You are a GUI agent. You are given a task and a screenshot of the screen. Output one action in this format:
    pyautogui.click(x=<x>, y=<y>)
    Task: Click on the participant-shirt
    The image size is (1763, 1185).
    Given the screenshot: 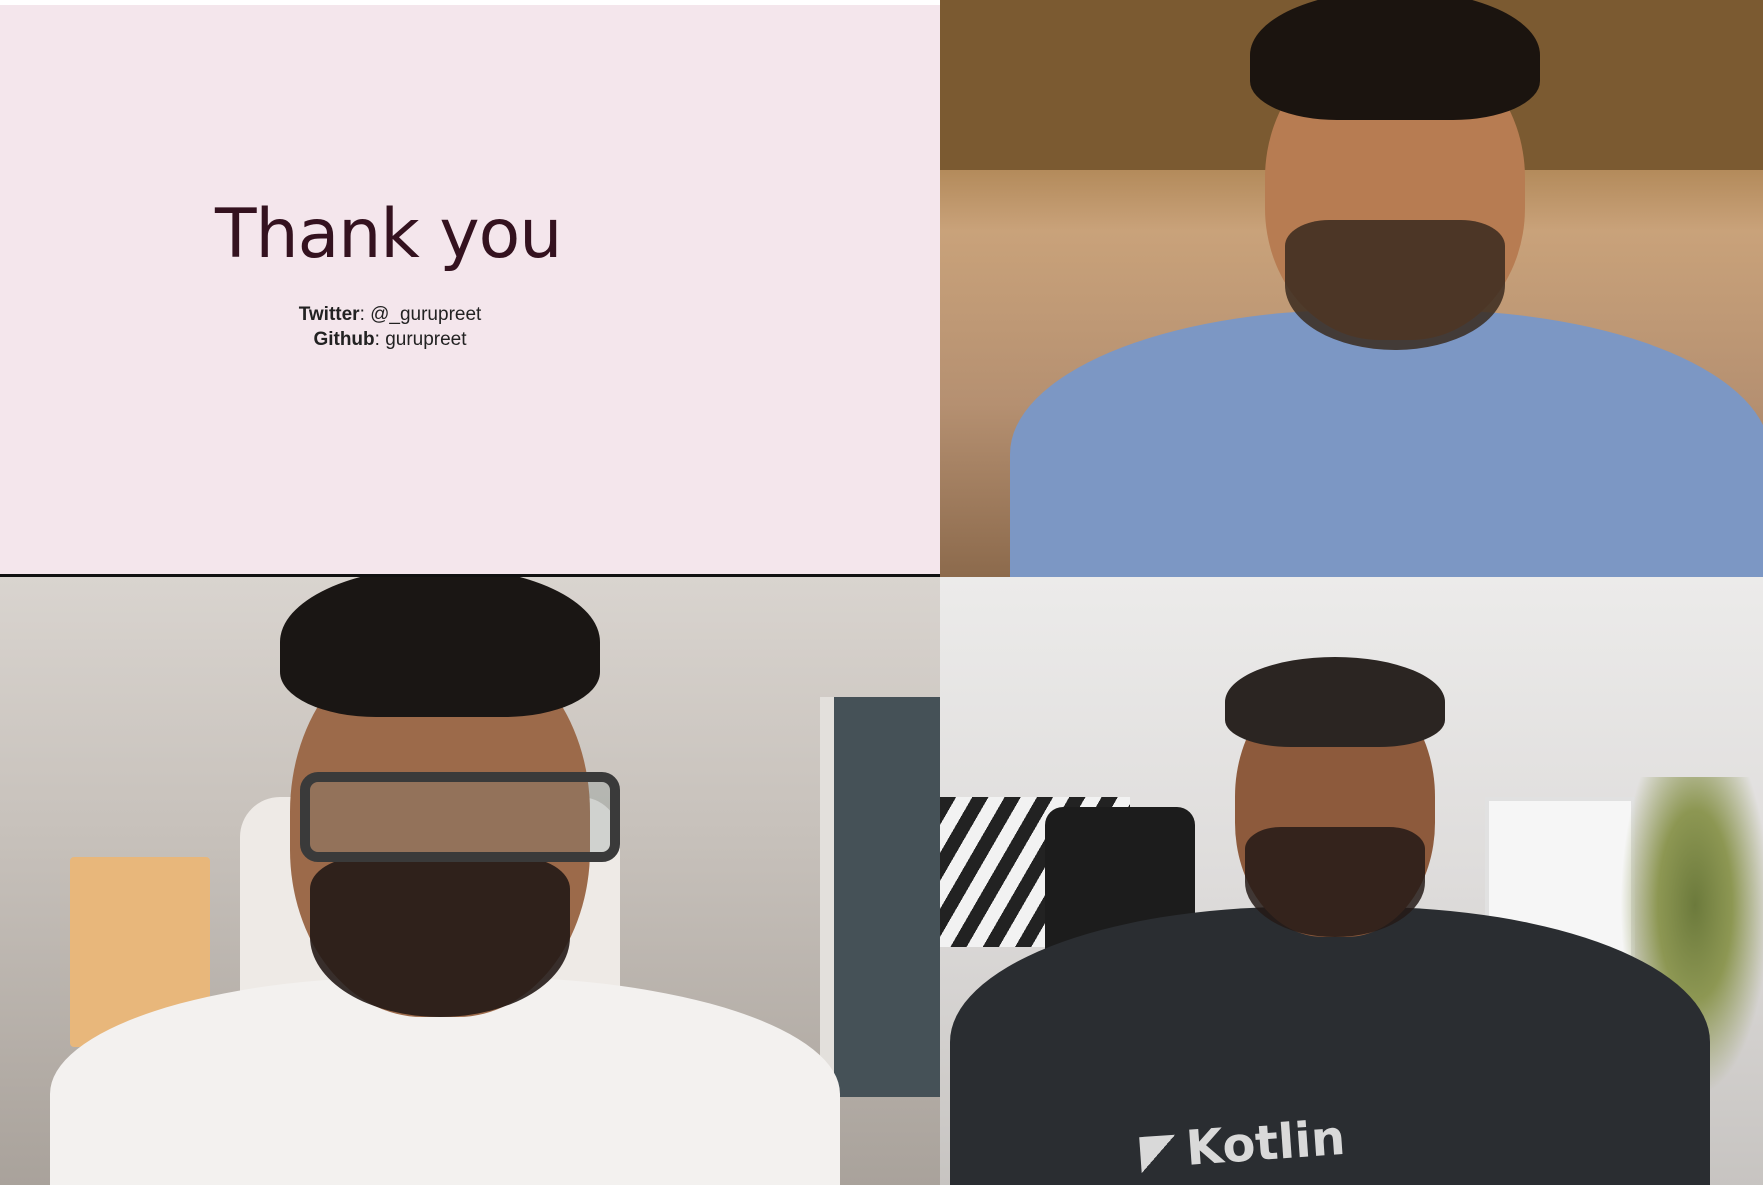 What is the action you would take?
    pyautogui.click(x=1386, y=443)
    